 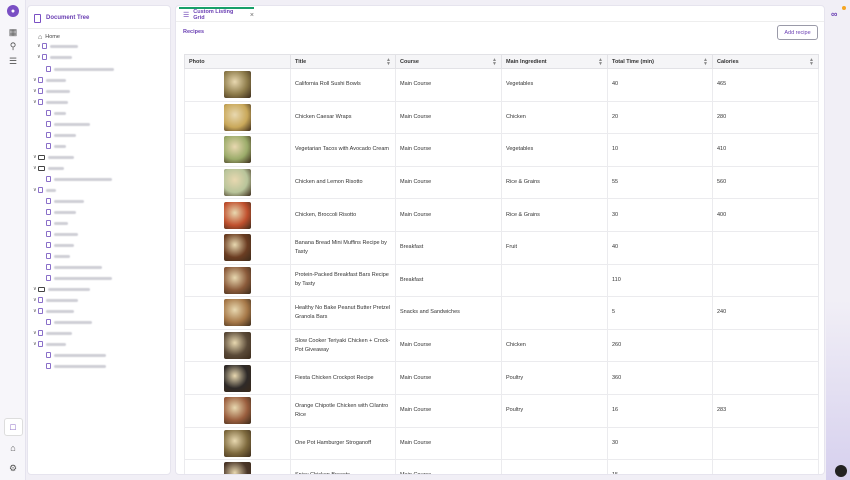 I want to click on breadcrumb: Recipes, so click(x=193, y=32).